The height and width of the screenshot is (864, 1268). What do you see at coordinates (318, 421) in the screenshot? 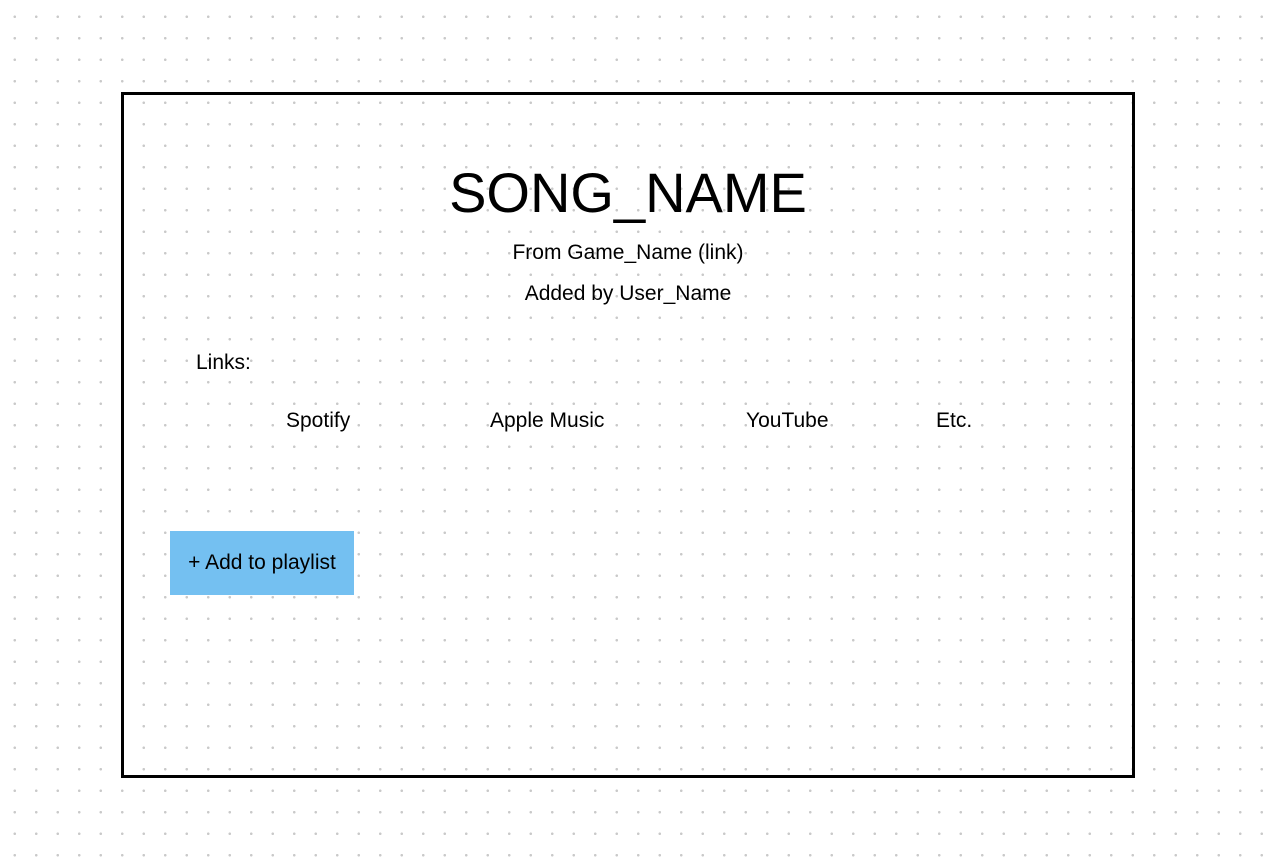
I see `link-spotify: Spotify` at bounding box center [318, 421].